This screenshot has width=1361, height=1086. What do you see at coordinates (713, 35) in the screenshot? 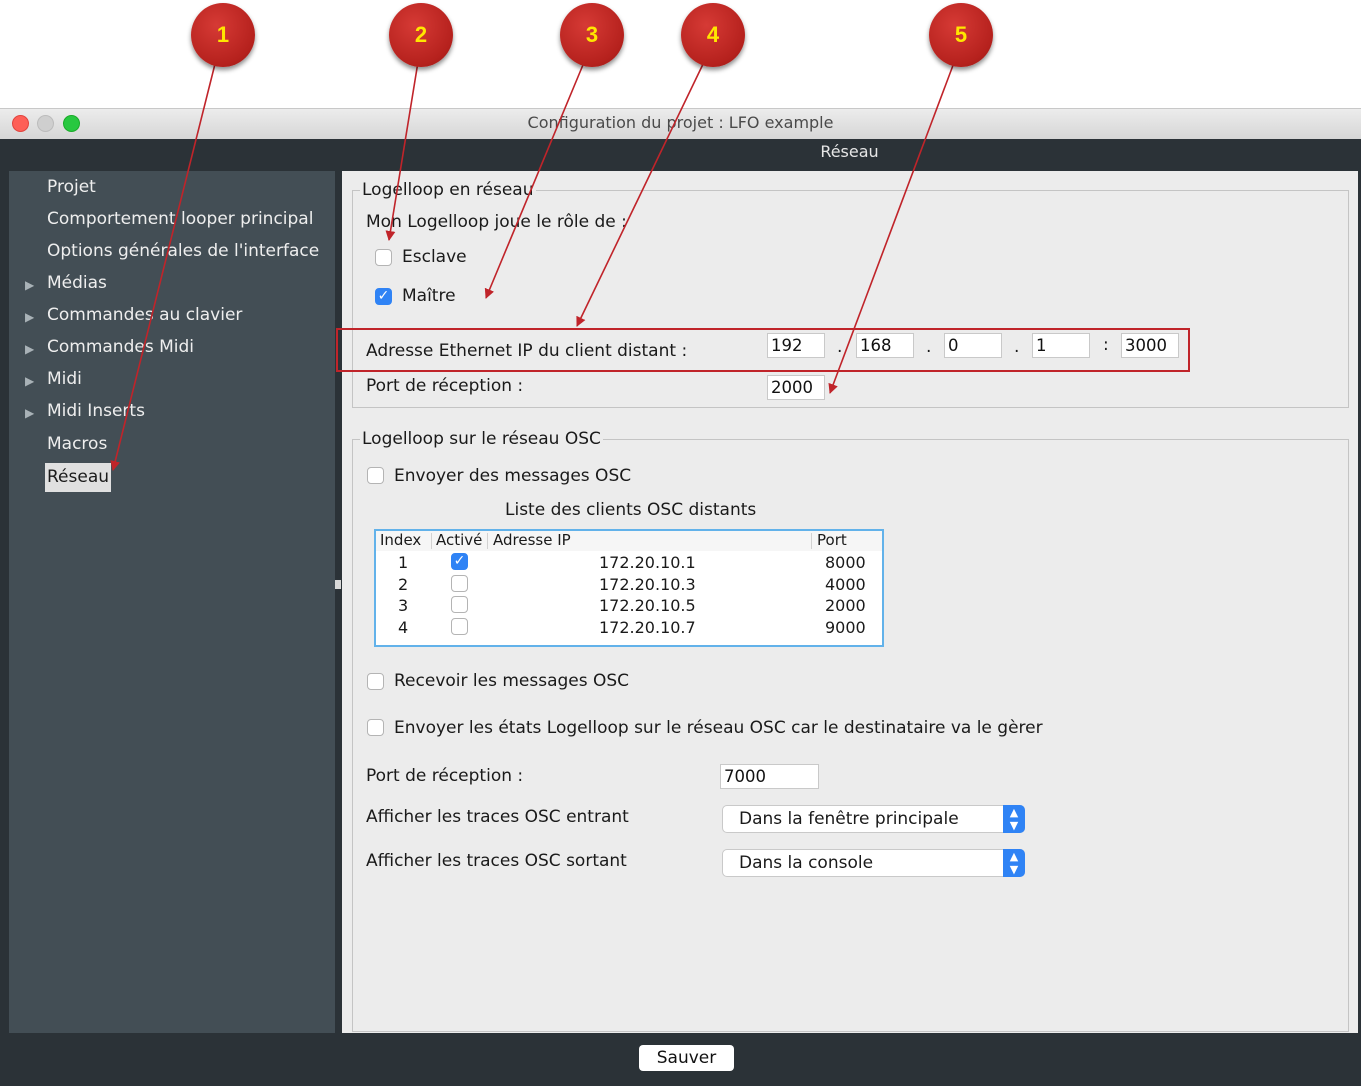
I see `annotation-badge-4: 4` at bounding box center [713, 35].